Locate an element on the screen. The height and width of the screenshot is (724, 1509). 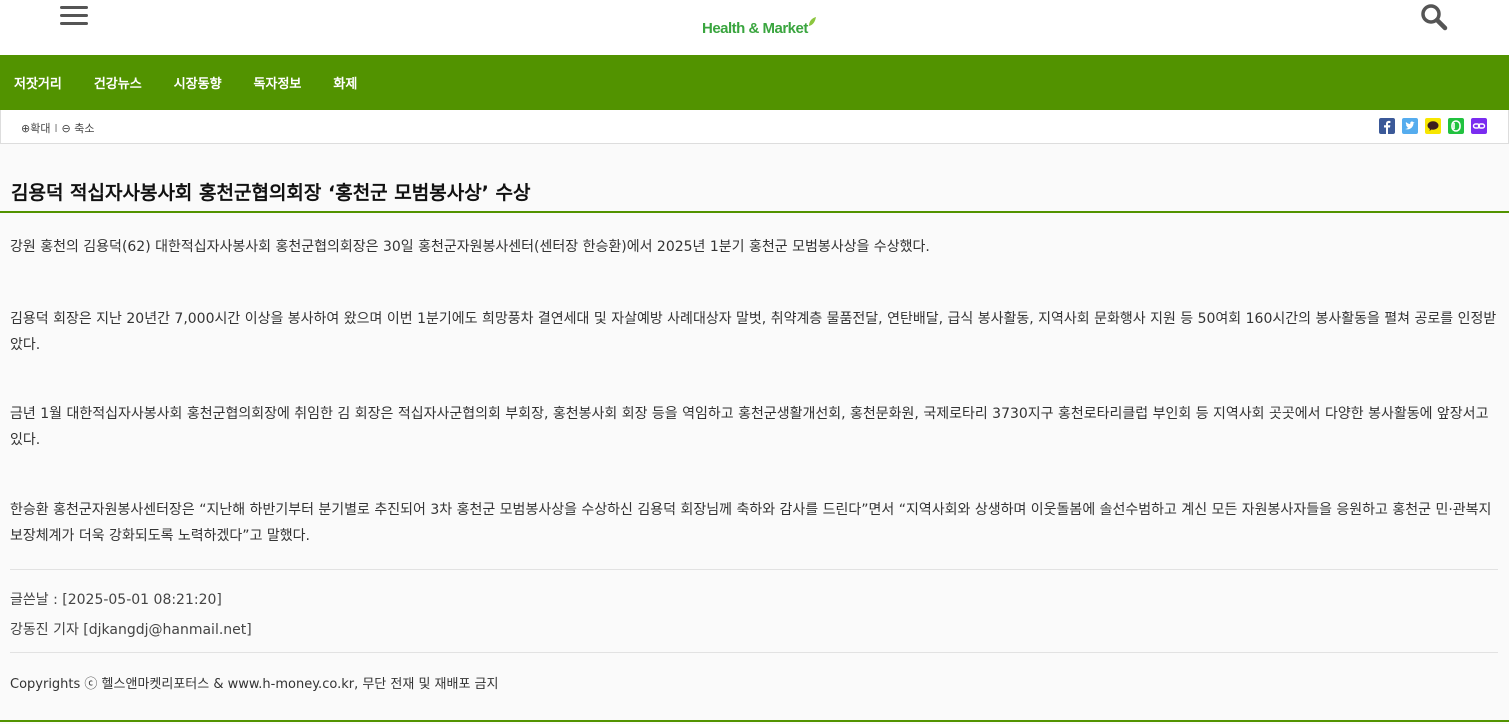
hamburger-menu-icon is located at coordinates (75, 15).